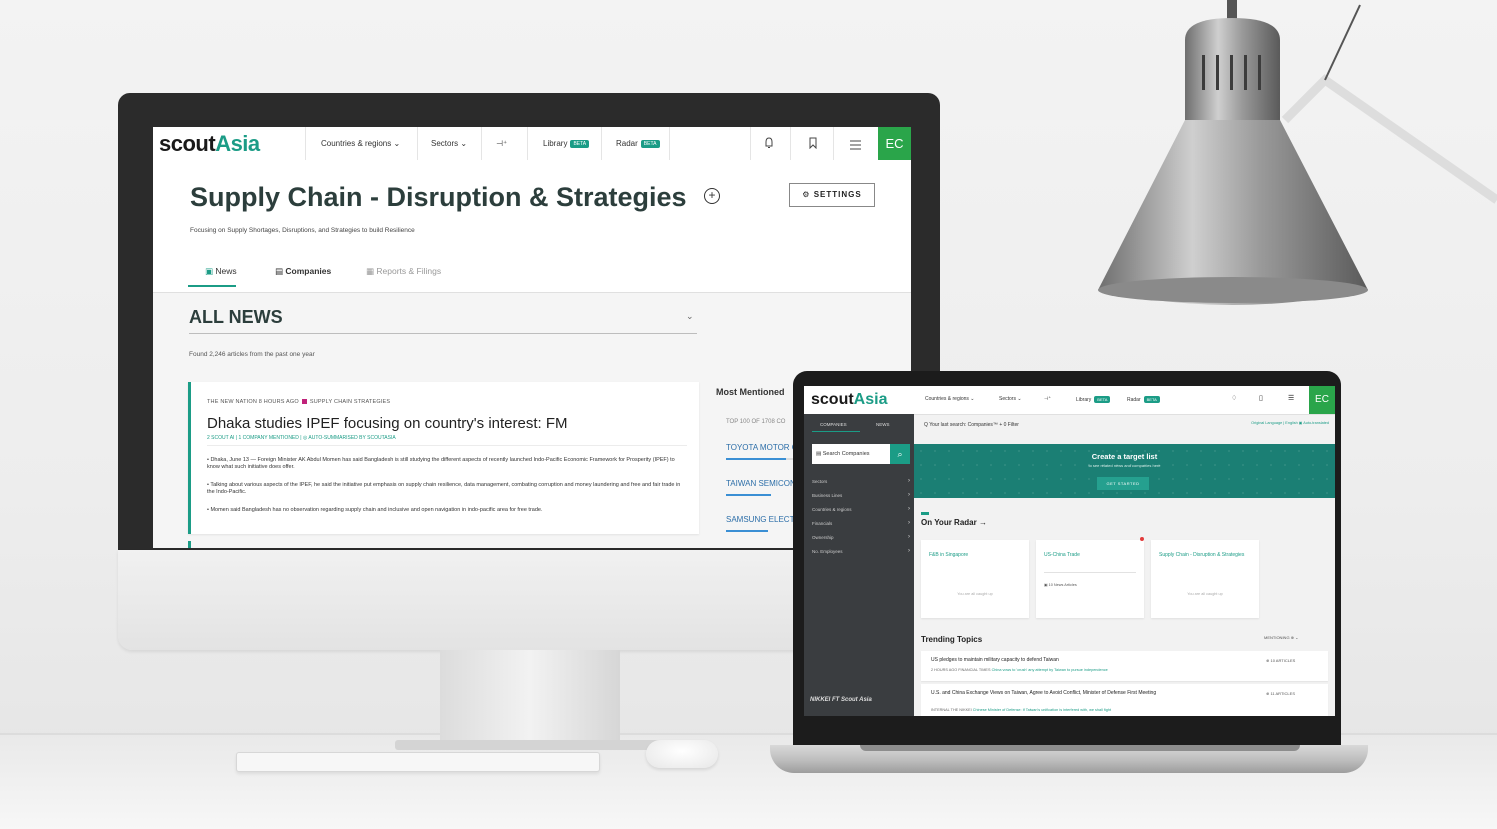 Image resolution: width=1497 pixels, height=829 pixels. Describe the element at coordinates (833, 424) in the screenshot. I see `tab-companies: COMPANIES` at that location.